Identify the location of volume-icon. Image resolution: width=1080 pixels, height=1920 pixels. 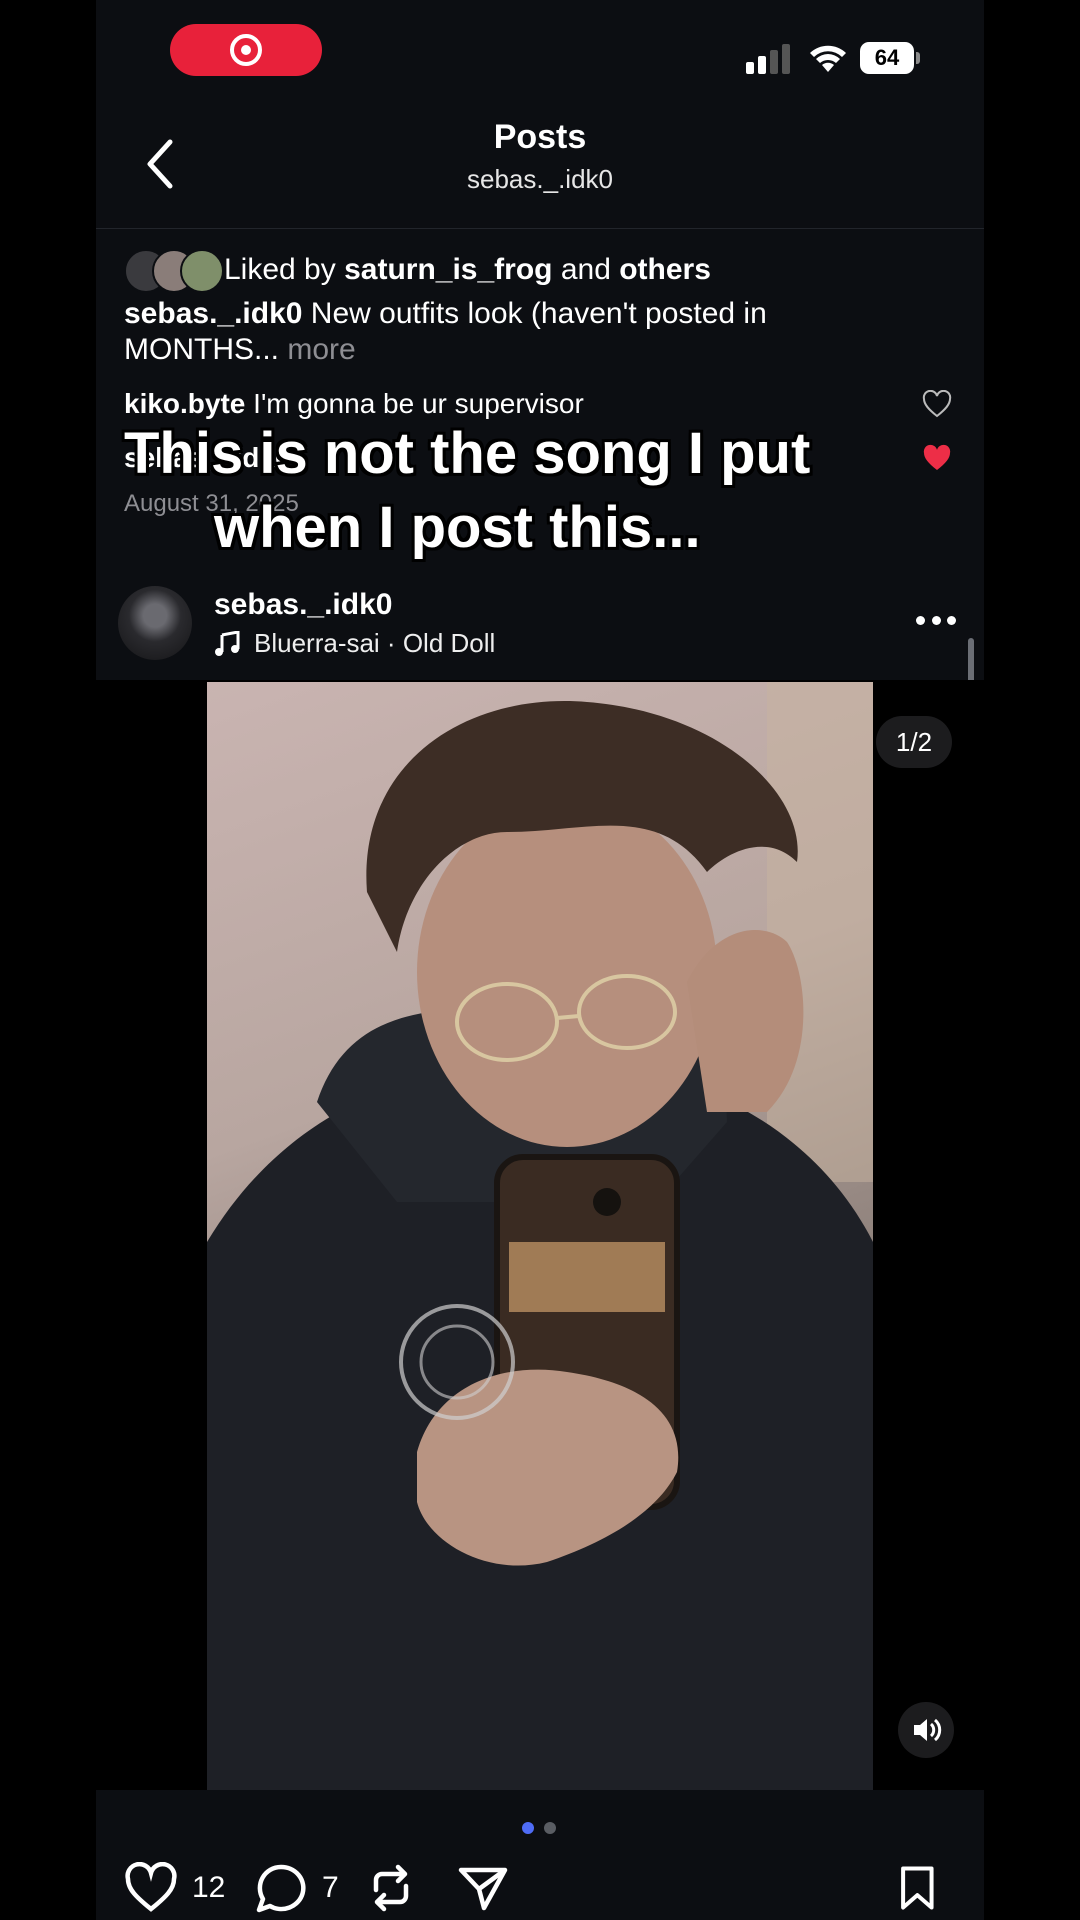
(928, 1730).